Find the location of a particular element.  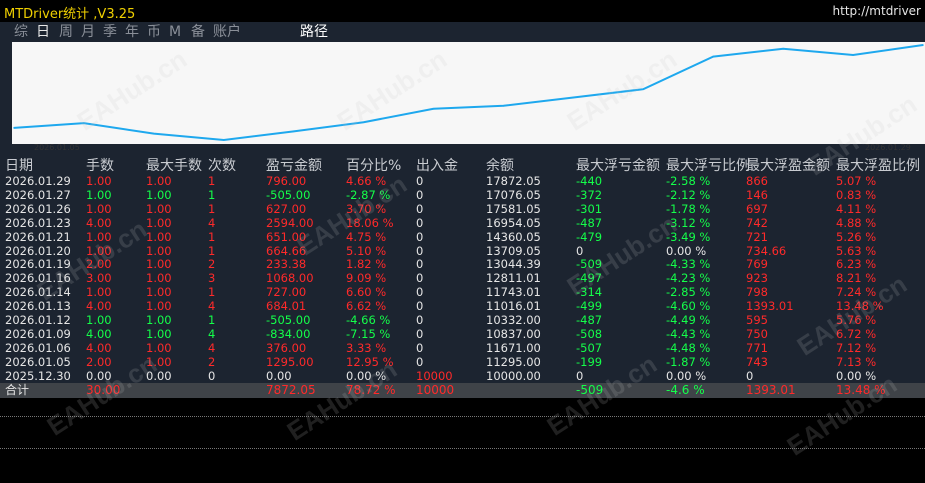

col-header-max-float-loss: 最大浮亏金额 is located at coordinates (618, 166).